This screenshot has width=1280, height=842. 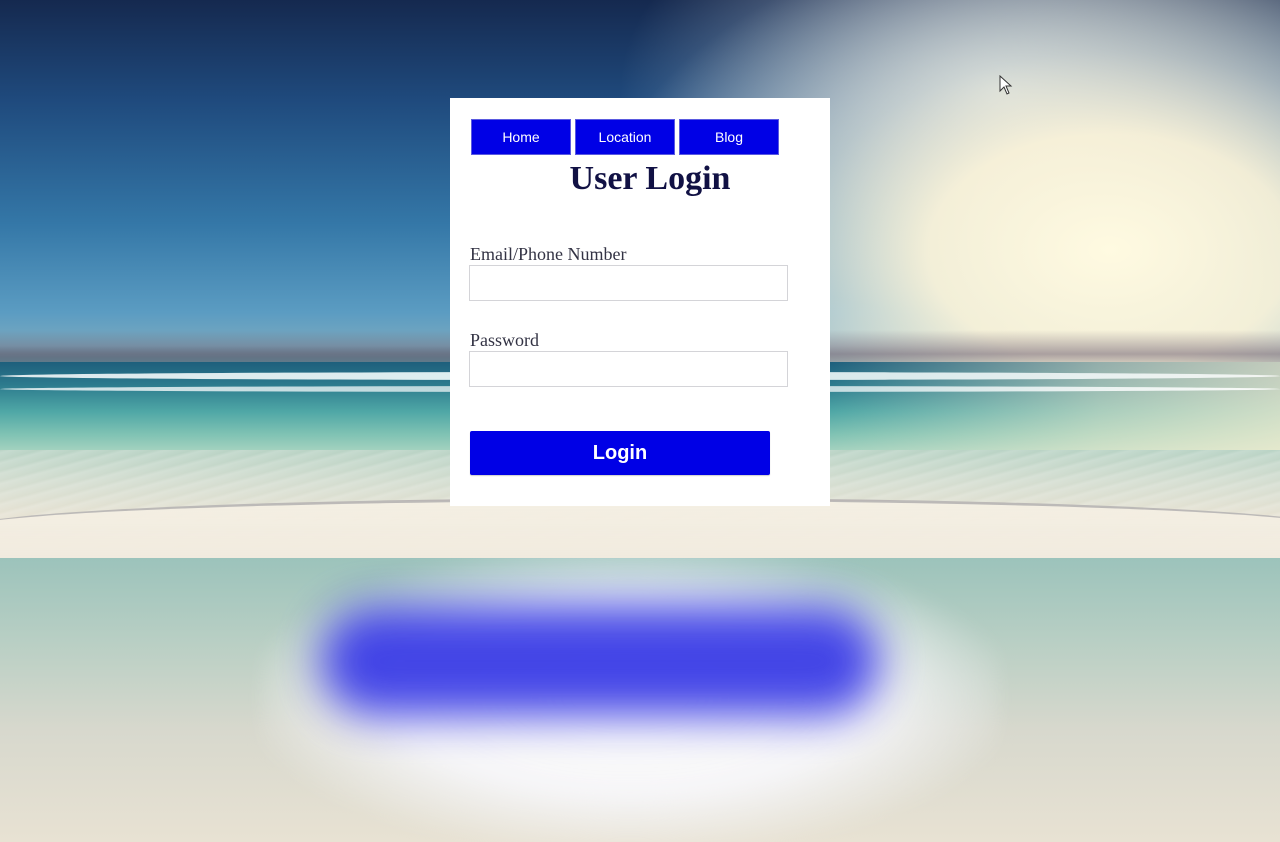 What do you see at coordinates (620, 453) in the screenshot?
I see `login-button: Login` at bounding box center [620, 453].